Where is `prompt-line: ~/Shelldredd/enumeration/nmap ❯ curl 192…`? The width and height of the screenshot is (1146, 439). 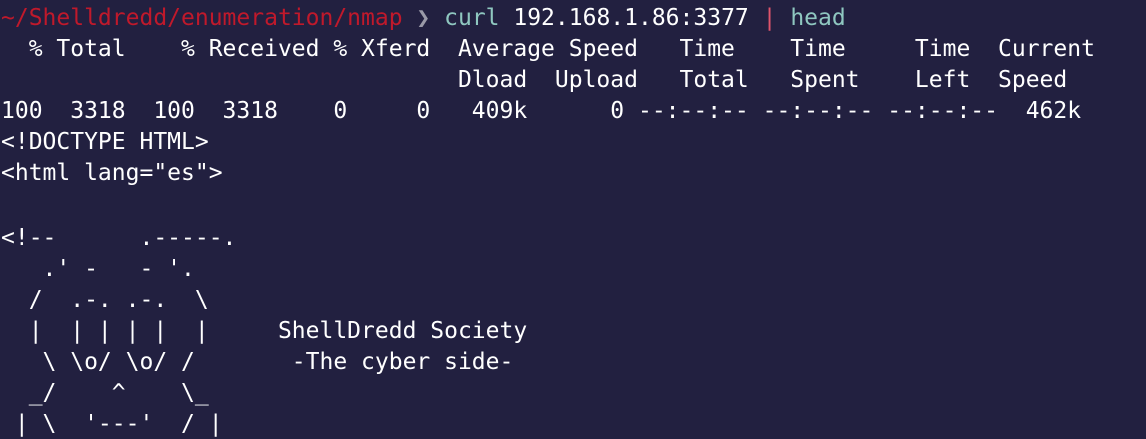
prompt-line: ~/Shelldredd/enumeration/nmap ❯ curl 192… is located at coordinates (573, 18).